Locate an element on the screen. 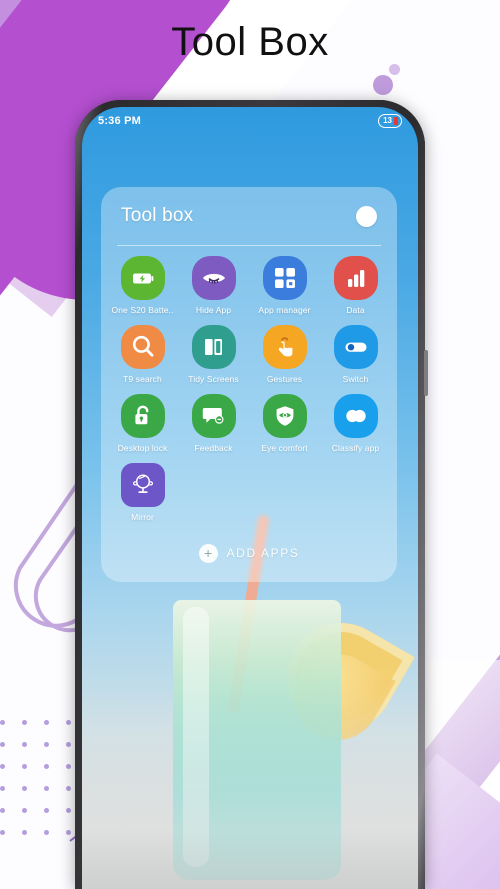  app-tile-classify-app: Classify app is located at coordinates (355, 423).